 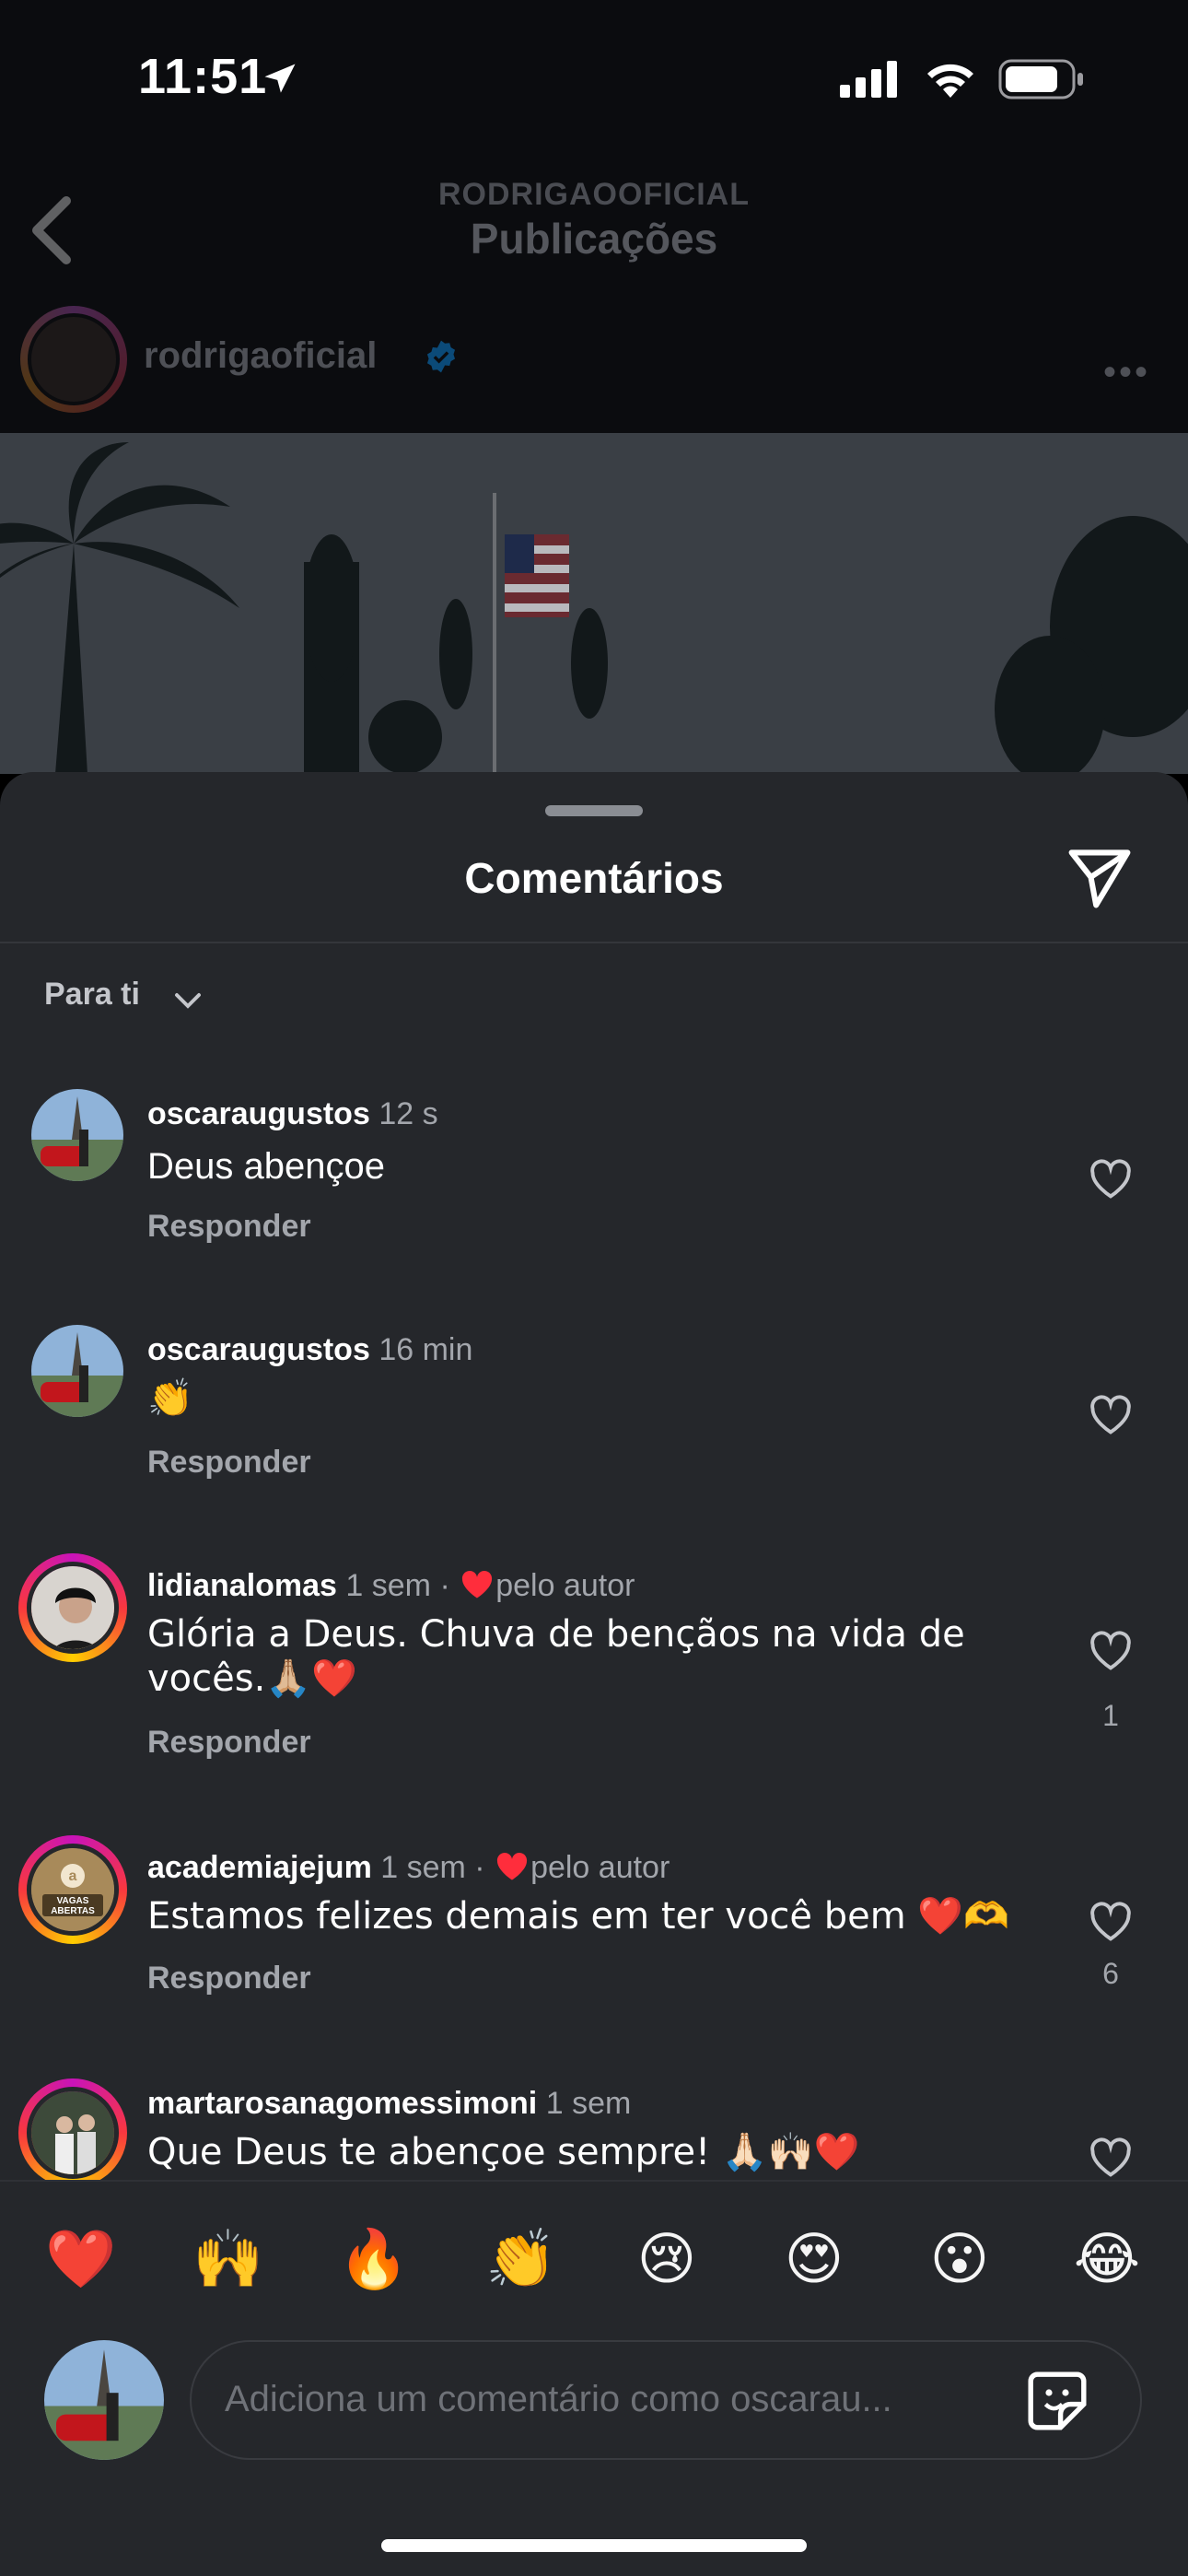 I want to click on comment-text: 👏, so click(x=170, y=1398).